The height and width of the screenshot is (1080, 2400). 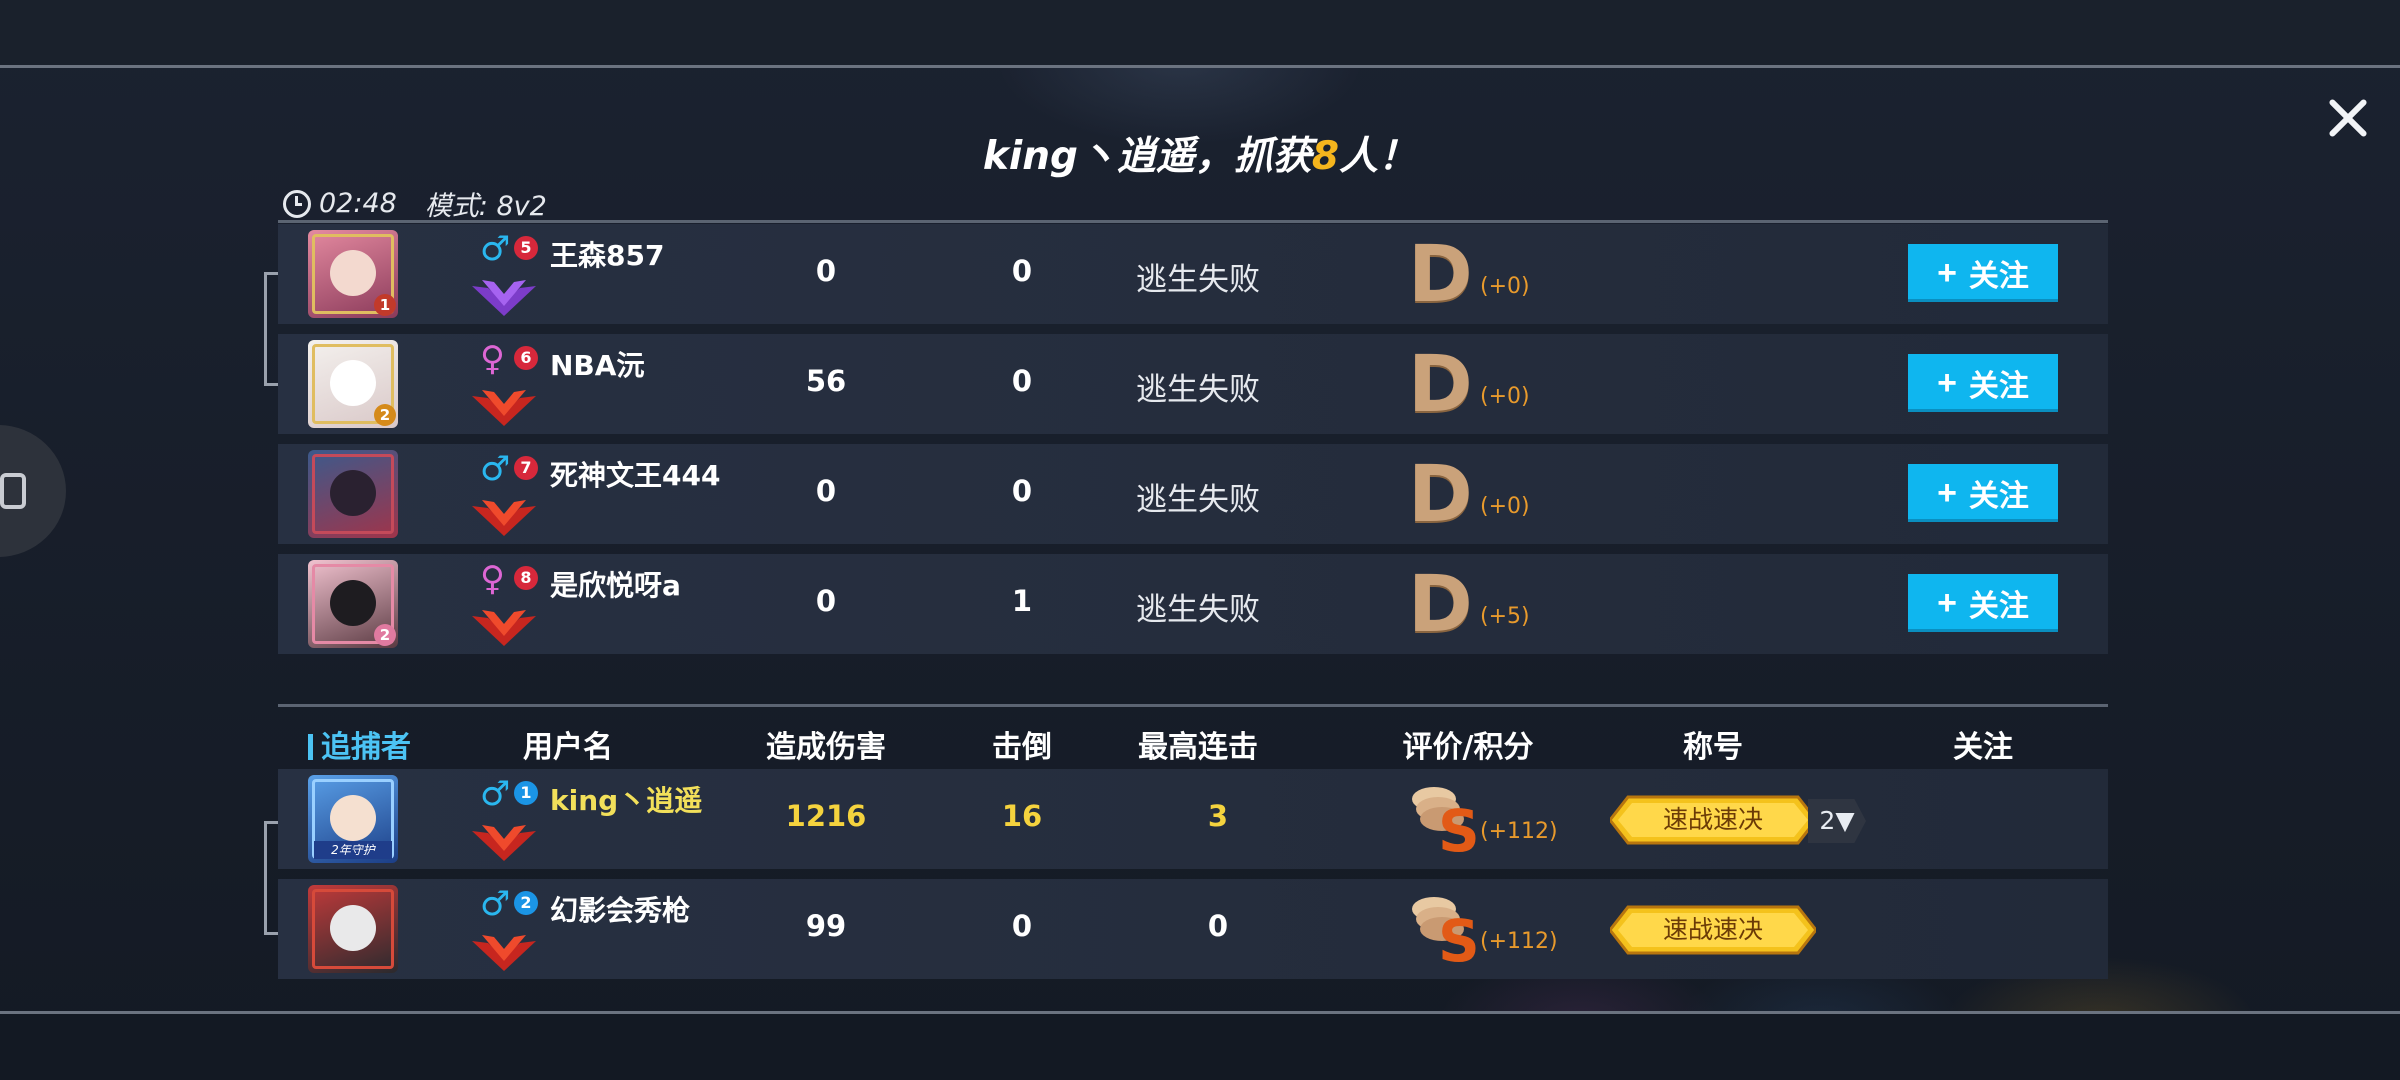 I want to click on username: 是欣悦呀a, so click(x=615, y=584).